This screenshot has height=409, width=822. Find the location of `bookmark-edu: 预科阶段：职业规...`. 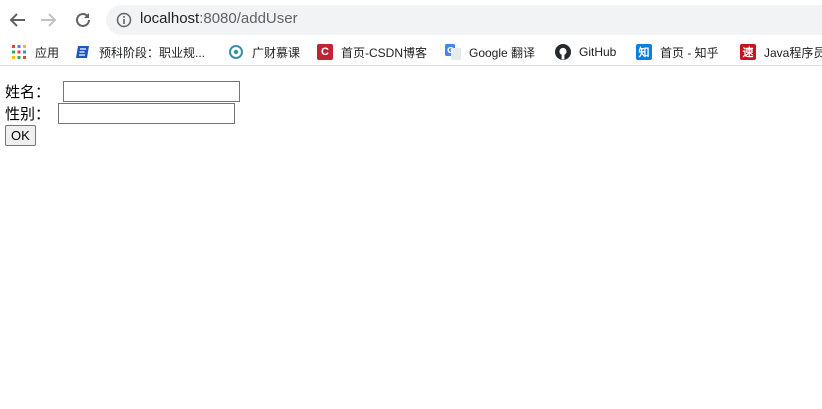

bookmark-edu: 预科阶段：职业规... is located at coordinates (140, 52).